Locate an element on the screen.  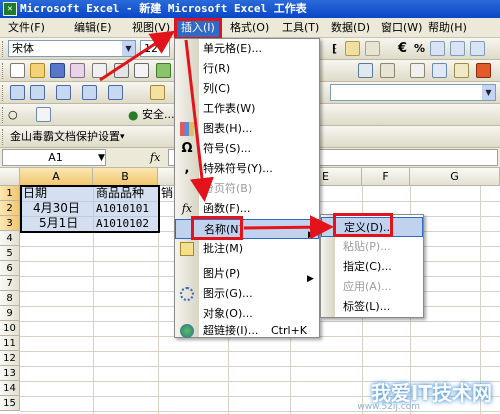
arrow-to-name-item is located at coordinates (199, 120).